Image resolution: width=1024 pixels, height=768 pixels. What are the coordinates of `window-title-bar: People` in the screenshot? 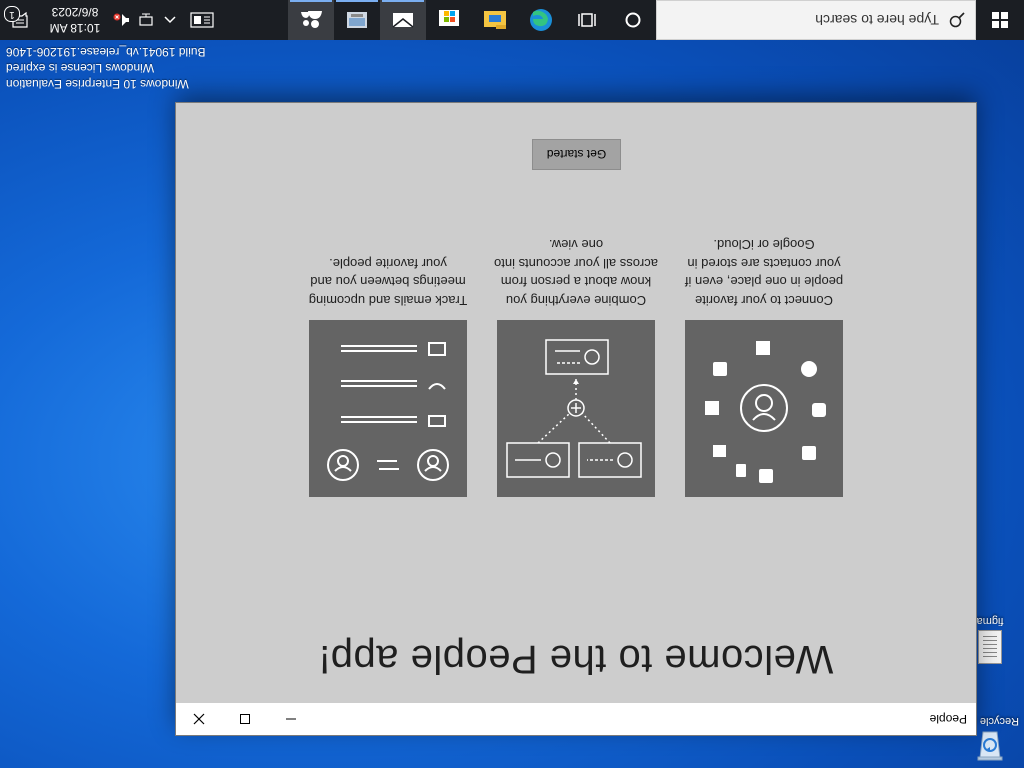 It's located at (576, 719).